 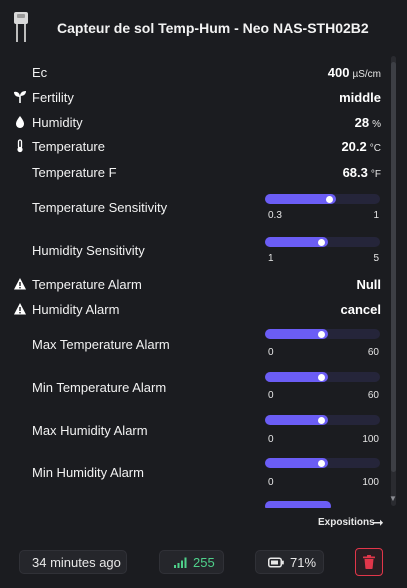 What do you see at coordinates (276, 562) in the screenshot?
I see `battery-icon` at bounding box center [276, 562].